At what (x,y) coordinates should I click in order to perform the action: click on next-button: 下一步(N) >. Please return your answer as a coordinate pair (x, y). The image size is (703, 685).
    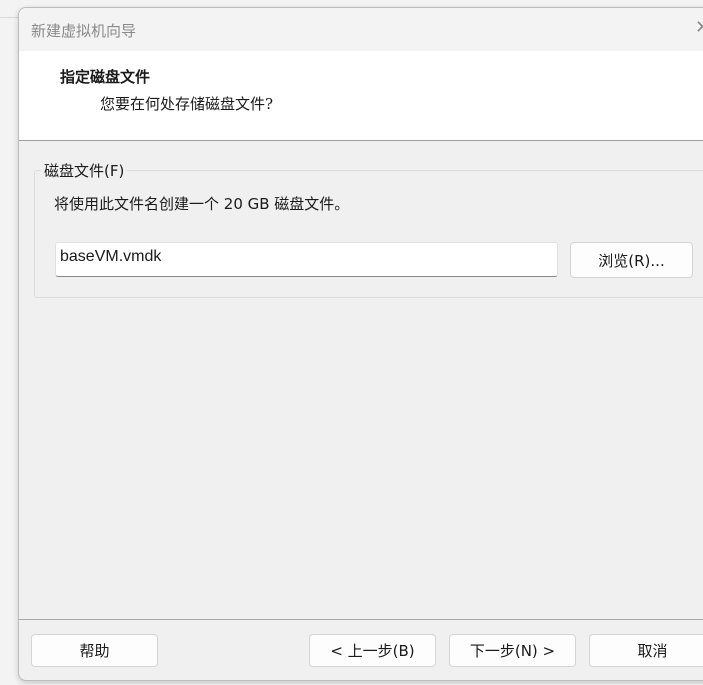
    Looking at the image, I should click on (512, 650).